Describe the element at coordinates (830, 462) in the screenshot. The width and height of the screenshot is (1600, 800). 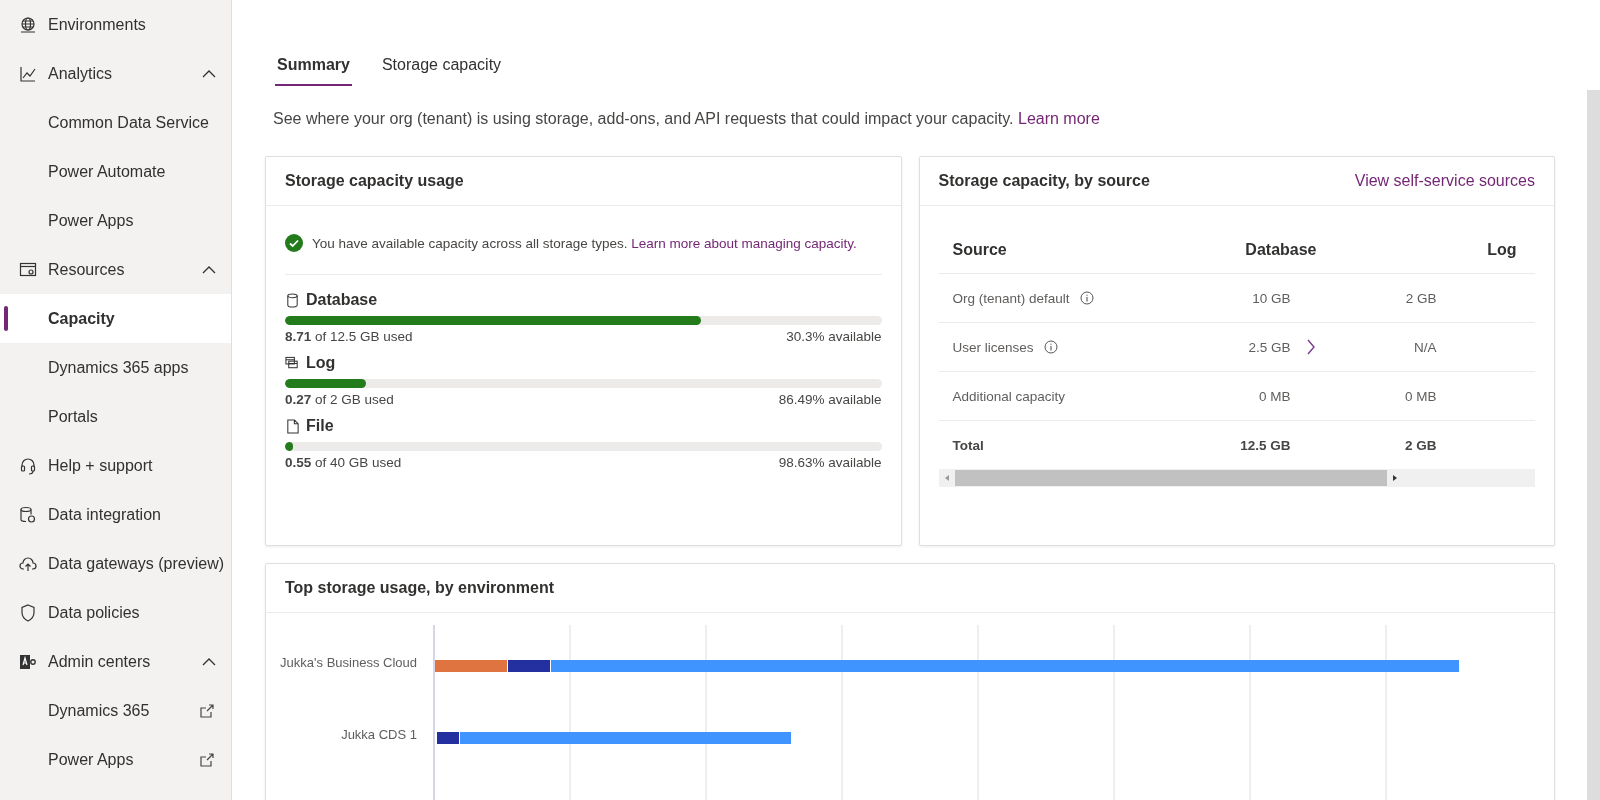
I see `available-text: 98.63% available` at that location.